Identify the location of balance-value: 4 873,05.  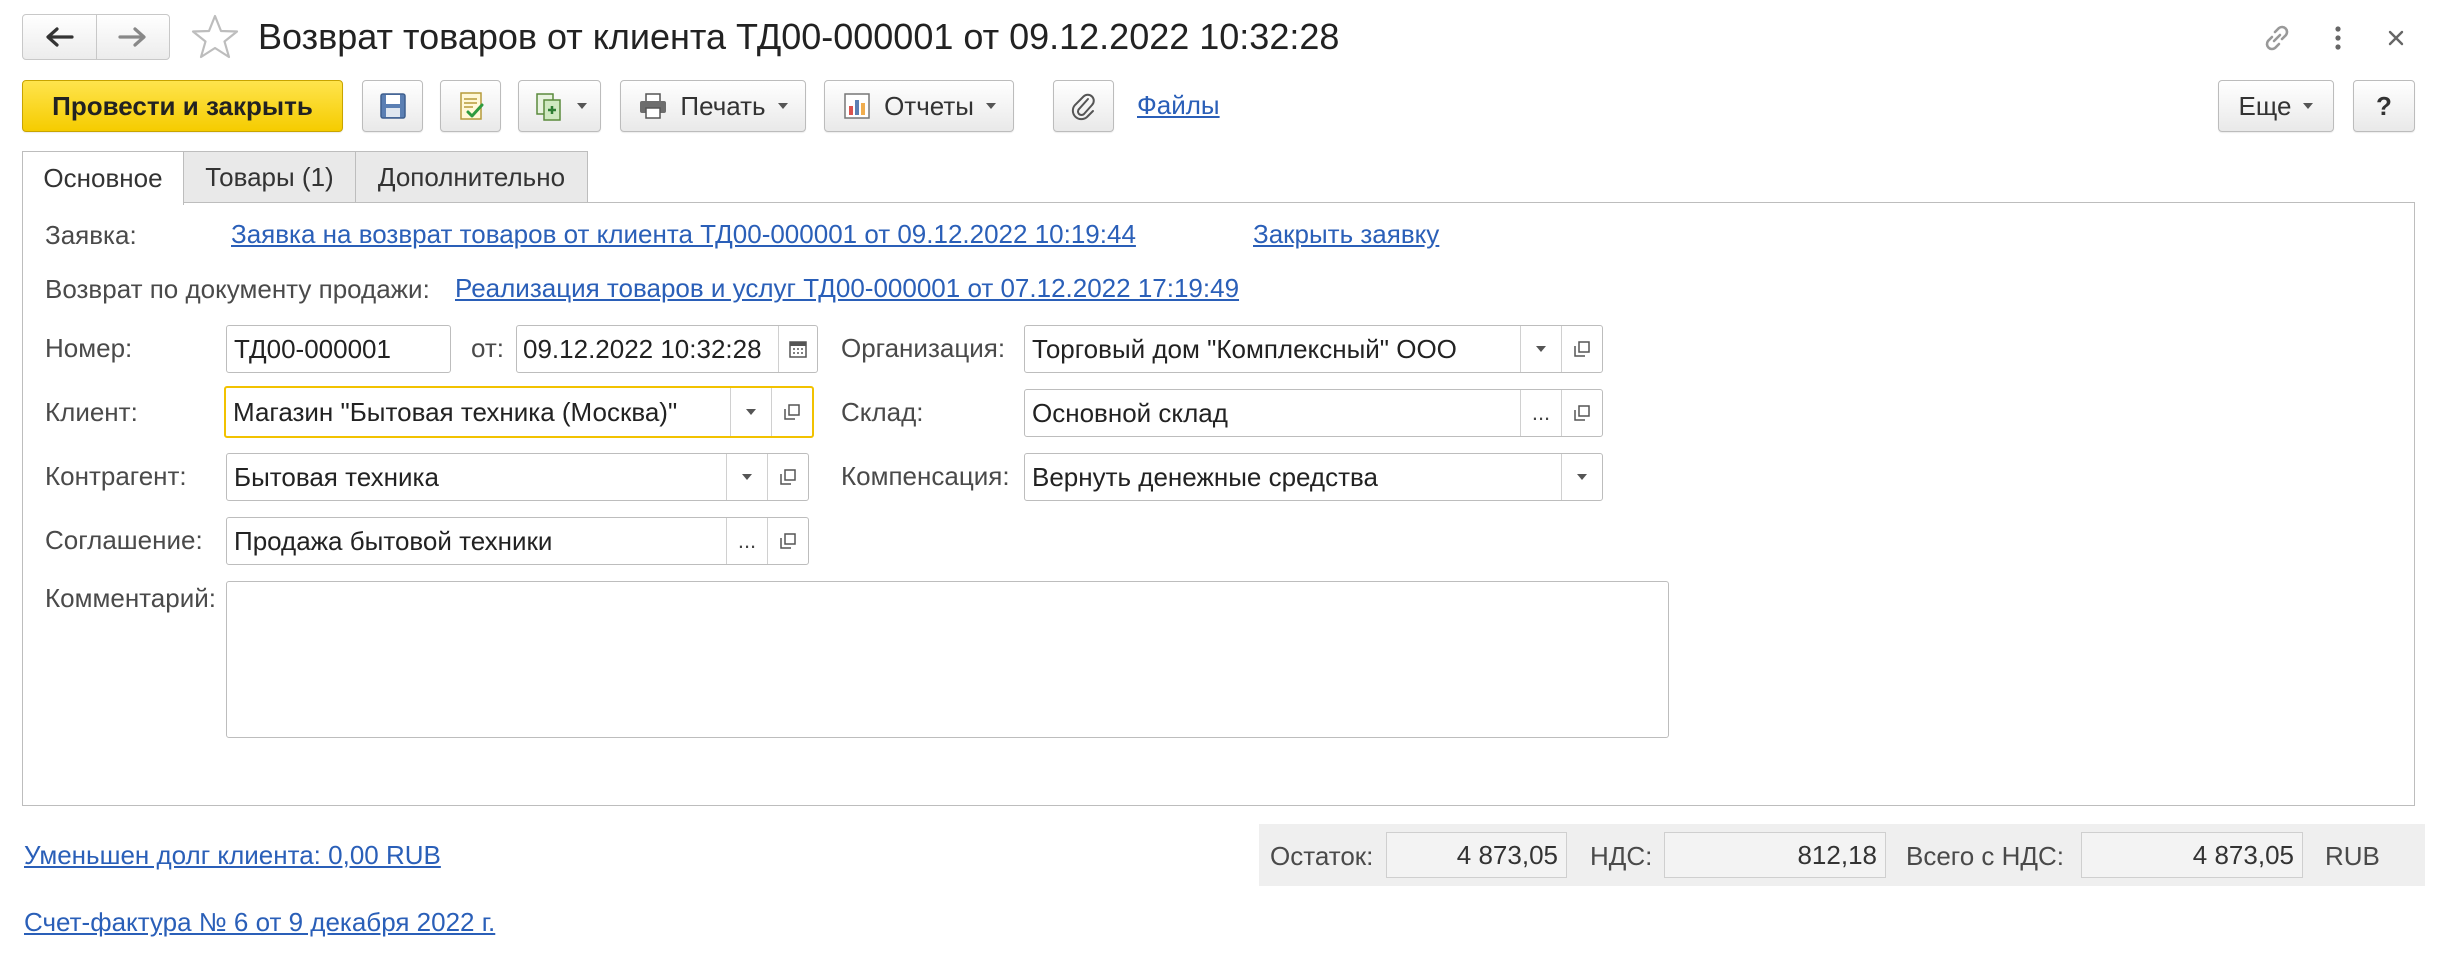
(1507, 854).